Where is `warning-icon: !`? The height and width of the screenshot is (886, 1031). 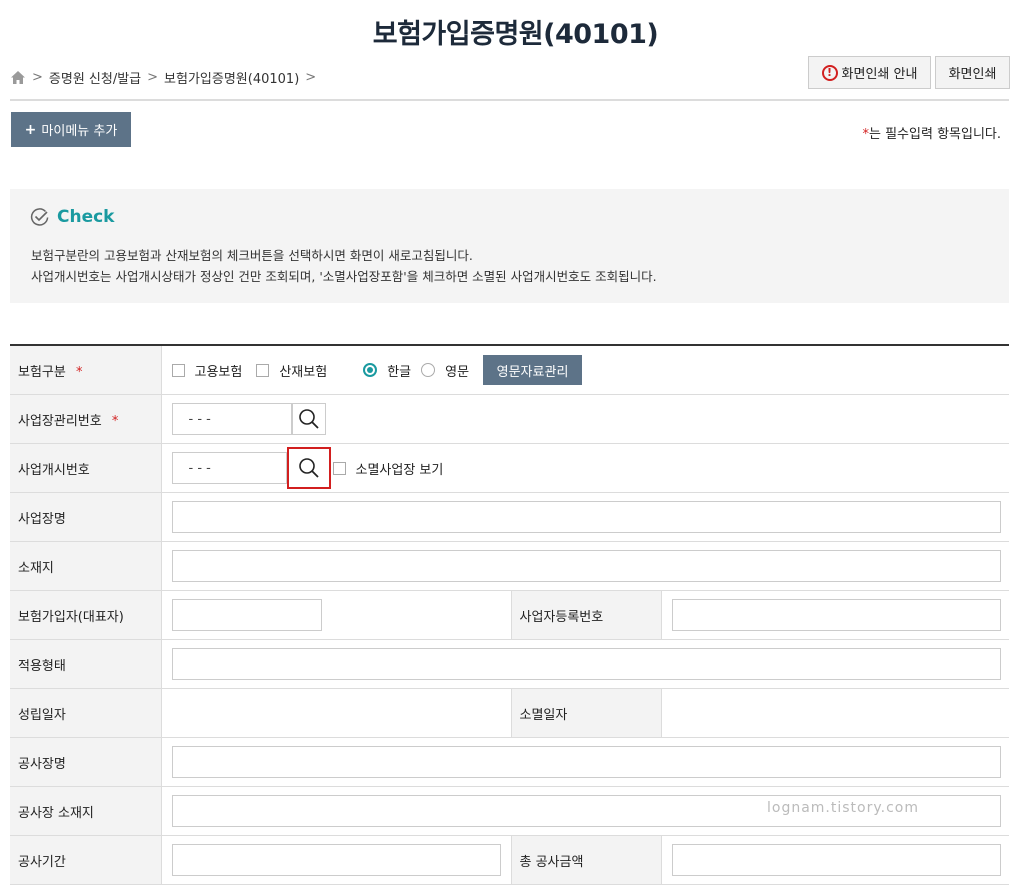 warning-icon: ! is located at coordinates (829, 72).